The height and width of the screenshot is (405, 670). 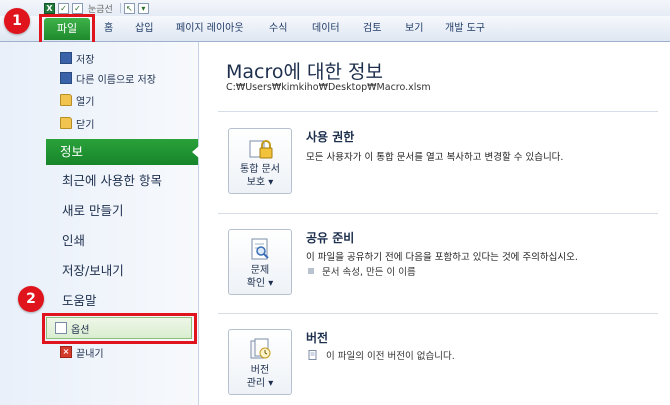 What do you see at coordinates (260, 348) in the screenshot?
I see `versions-icon` at bounding box center [260, 348].